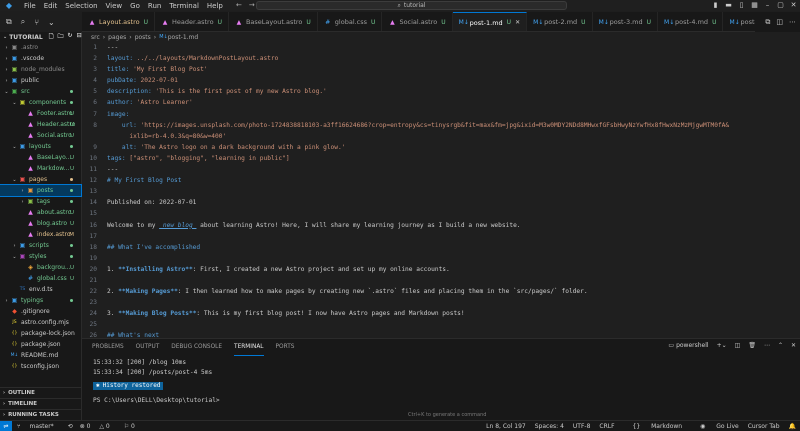 The width and height of the screenshot is (800, 431). I want to click on breadcrumb-item: posts, so click(143, 37).